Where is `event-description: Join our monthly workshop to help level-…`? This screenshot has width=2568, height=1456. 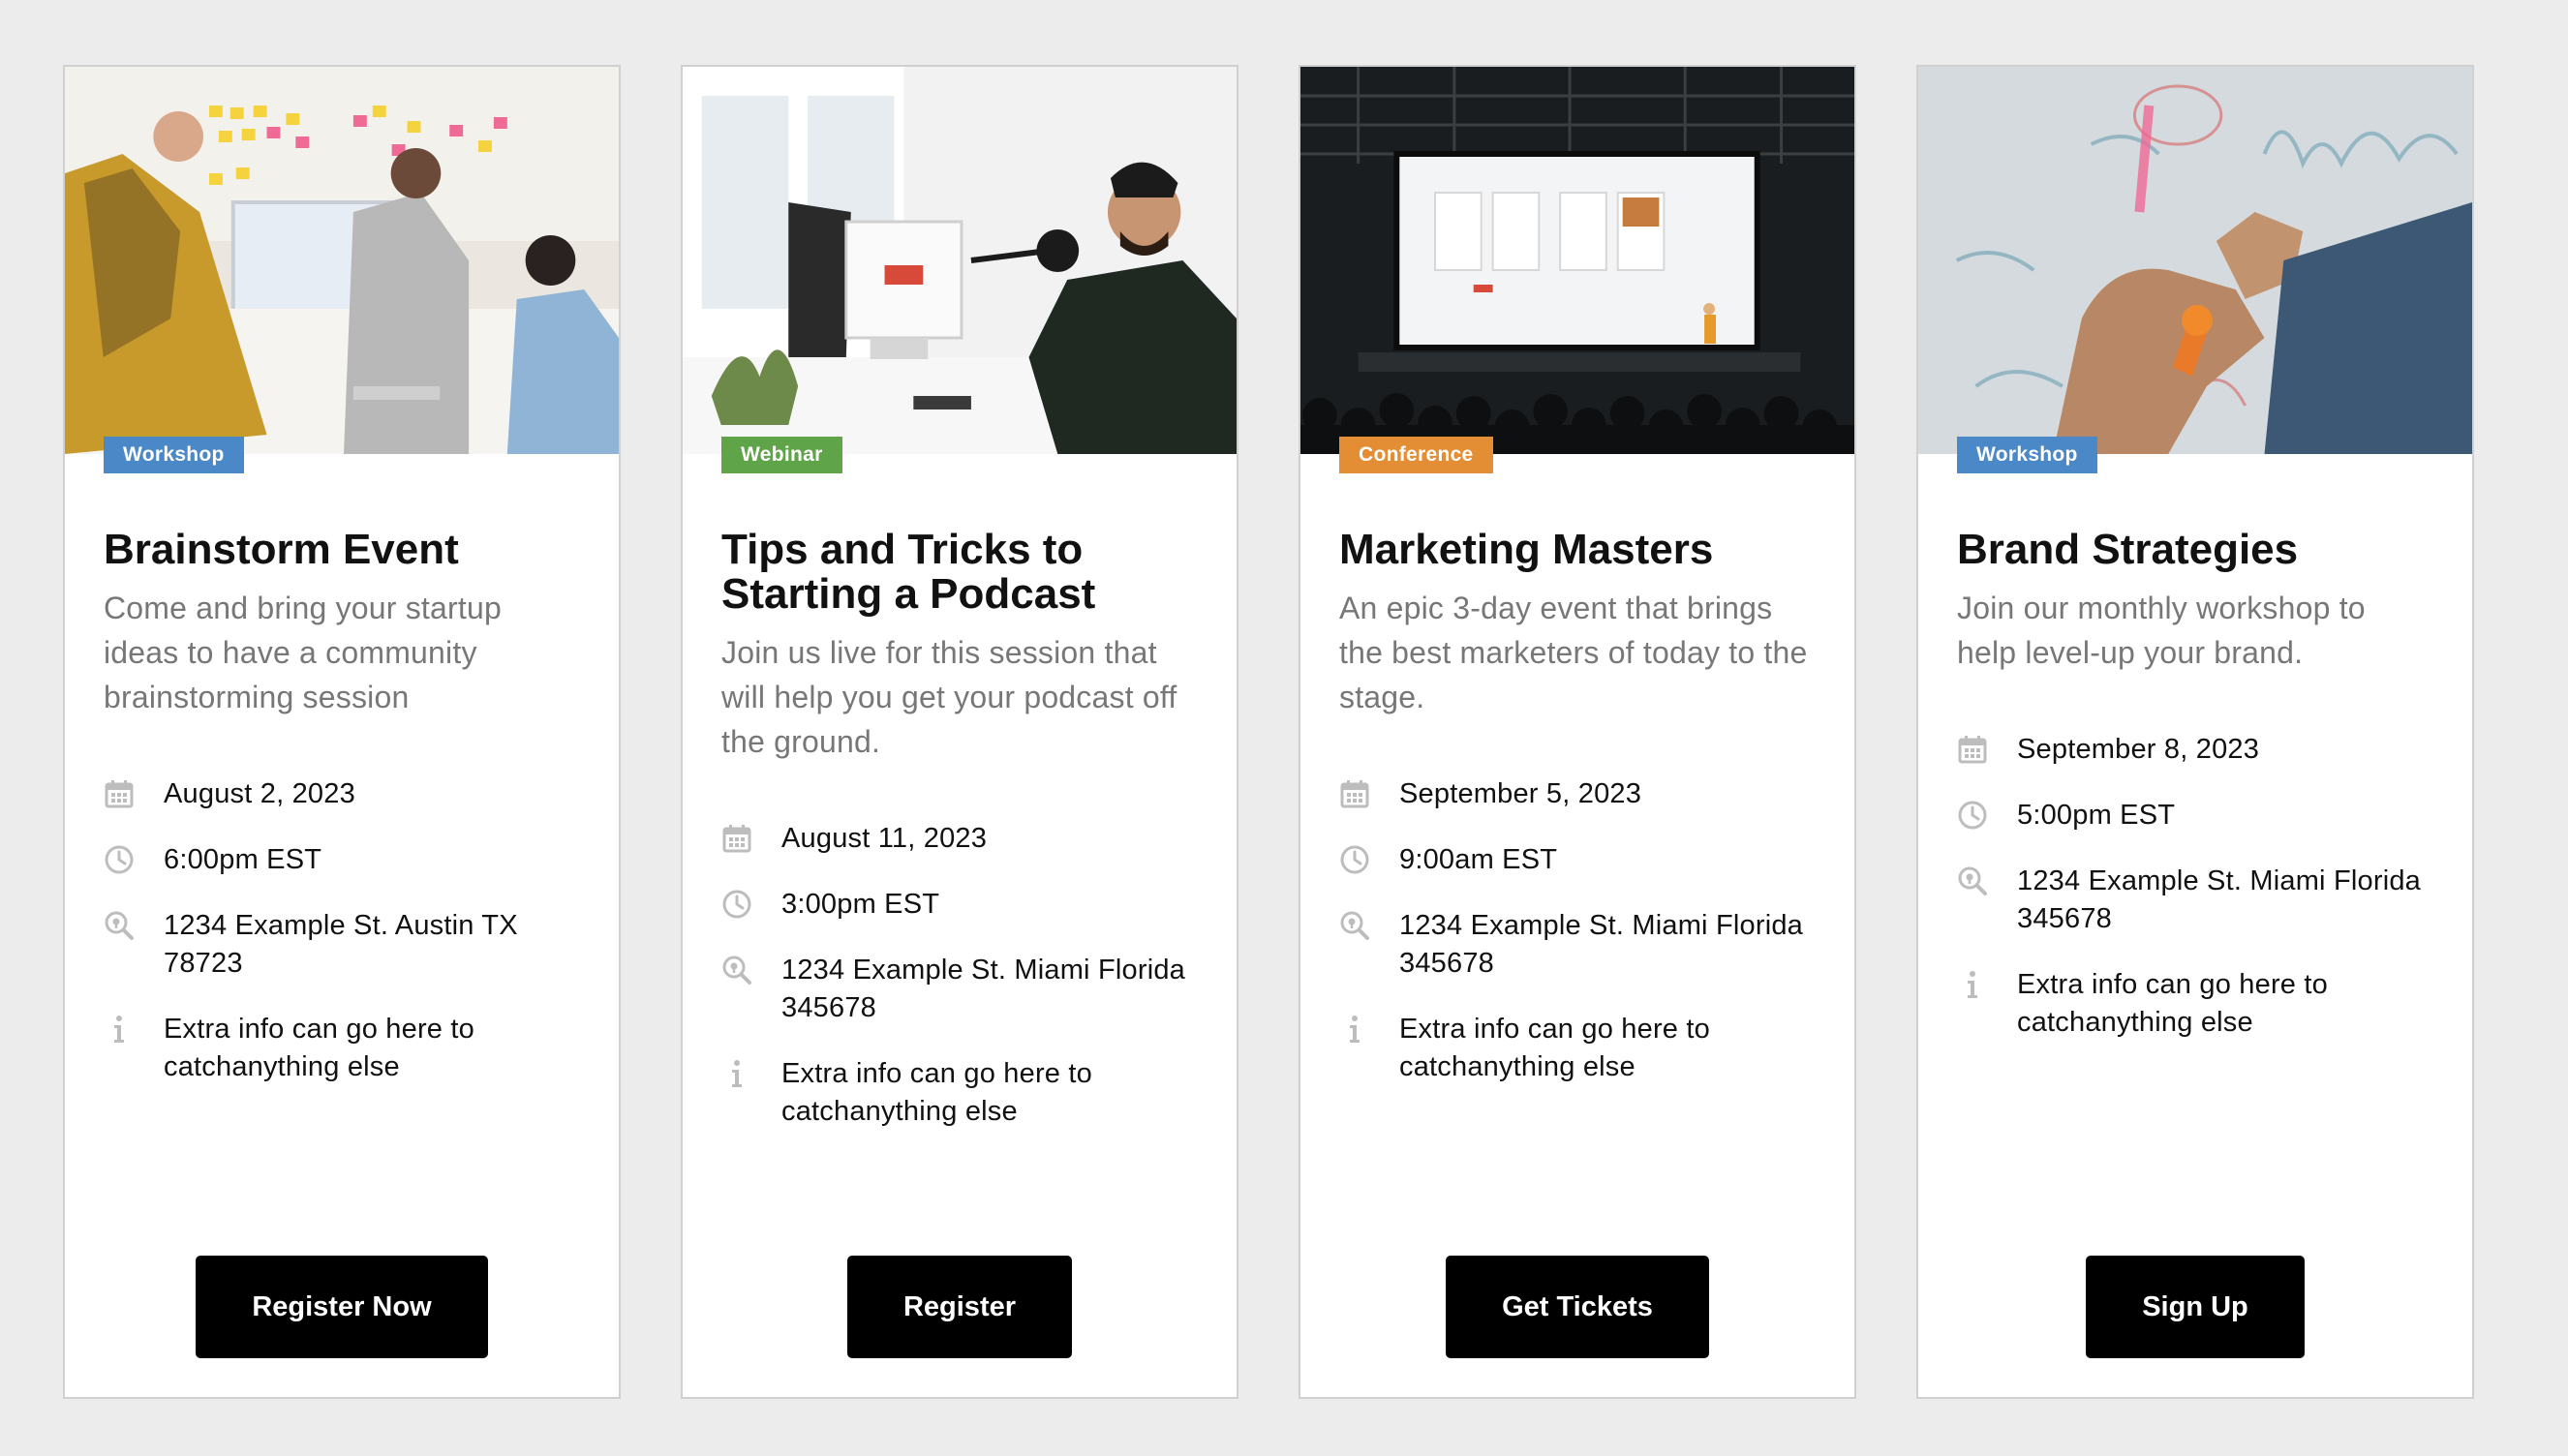 event-description: Join our monthly workshop to help level-… is located at coordinates (2161, 630).